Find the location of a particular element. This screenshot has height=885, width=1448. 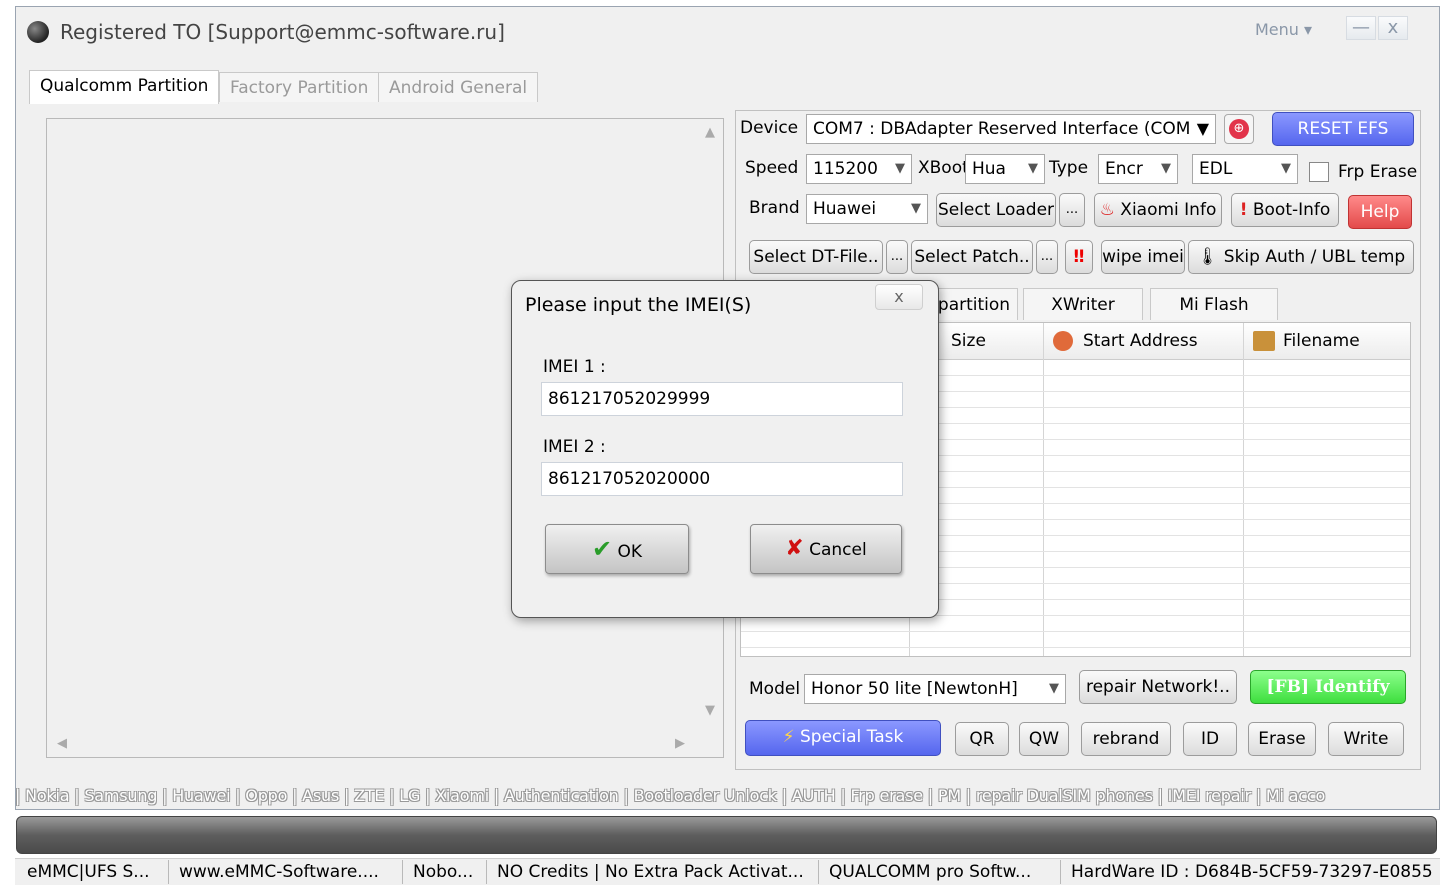

app-logo-icon is located at coordinates (38, 32).